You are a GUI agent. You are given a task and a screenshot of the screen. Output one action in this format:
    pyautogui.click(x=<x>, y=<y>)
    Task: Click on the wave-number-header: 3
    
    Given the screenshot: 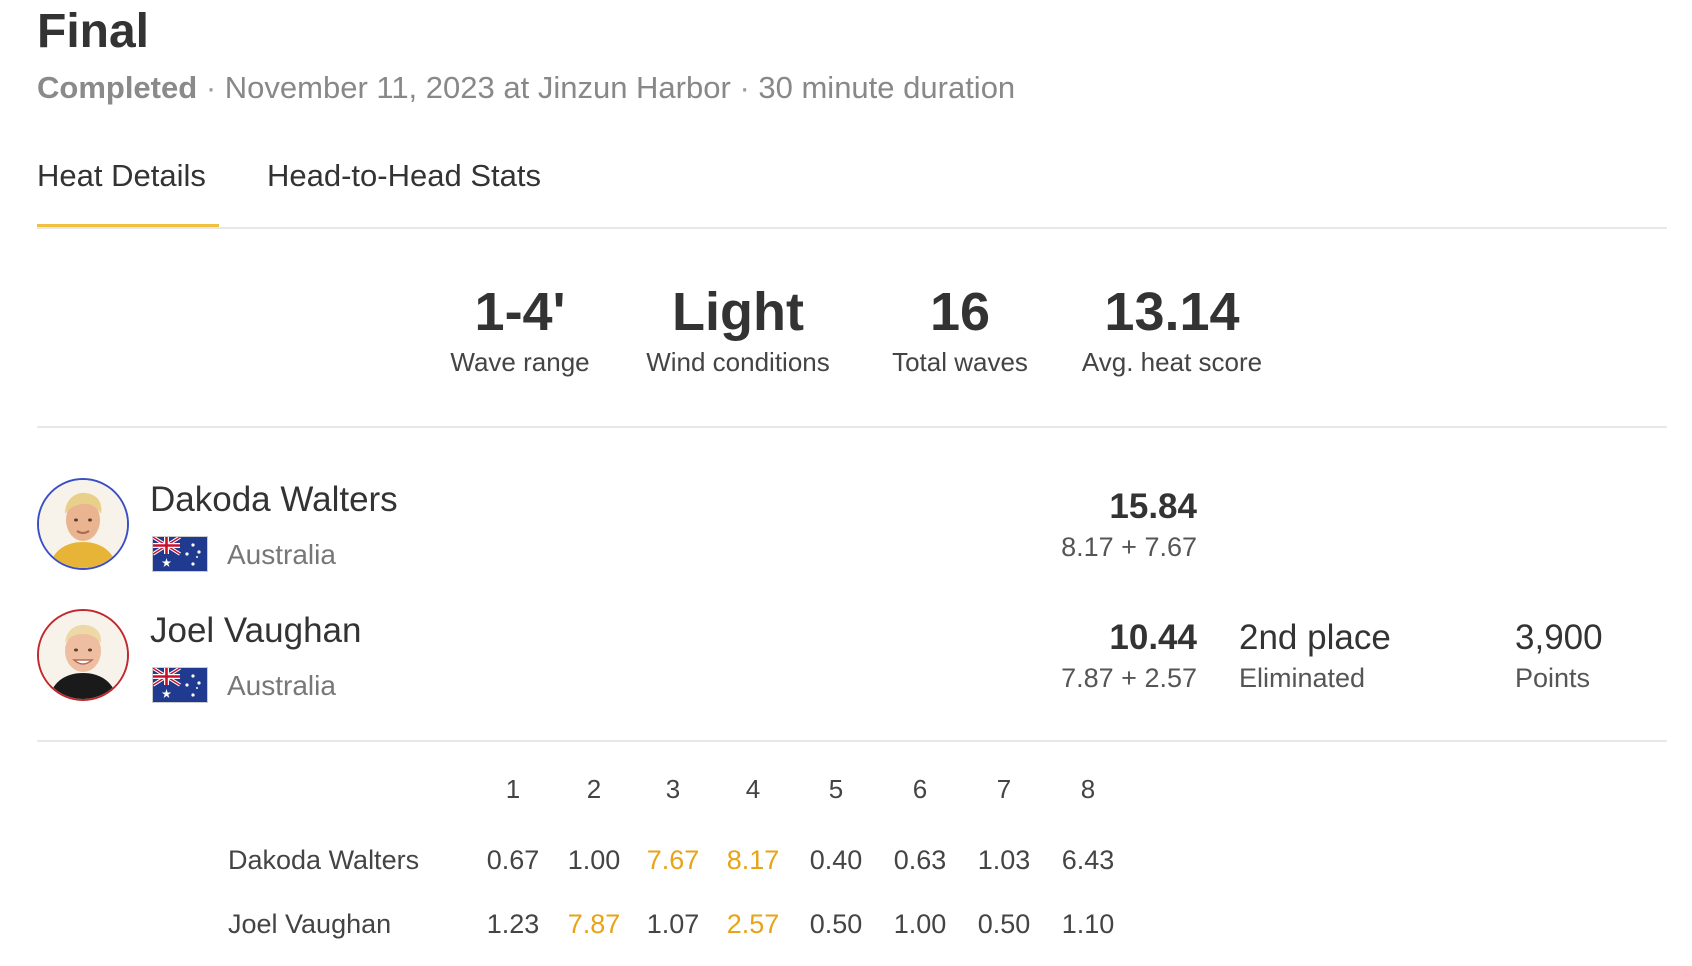 What is the action you would take?
    pyautogui.click(x=673, y=789)
    